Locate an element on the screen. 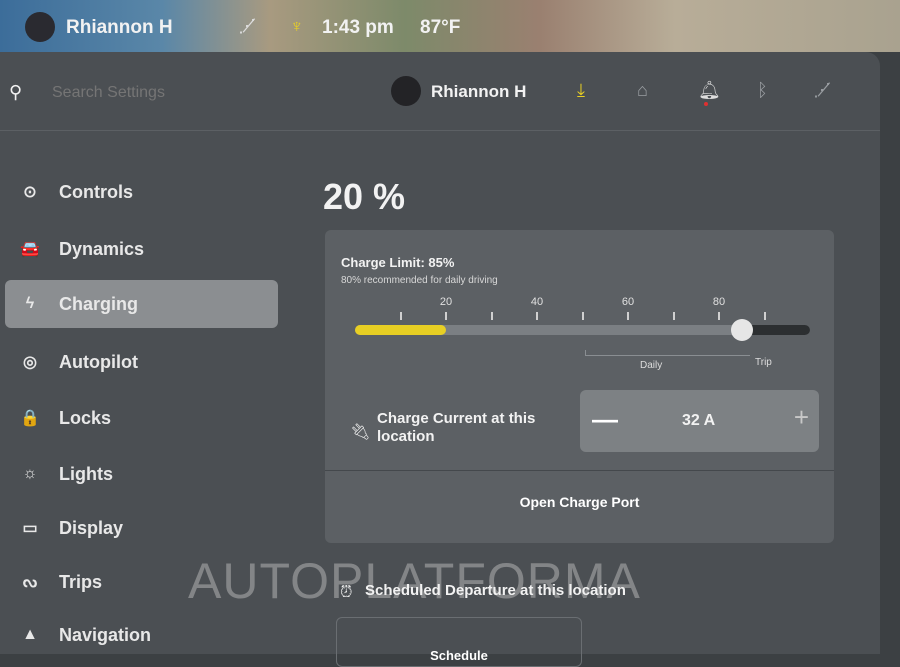 This screenshot has width=900, height=667. sun-icon: ☼ is located at coordinates (30, 473).